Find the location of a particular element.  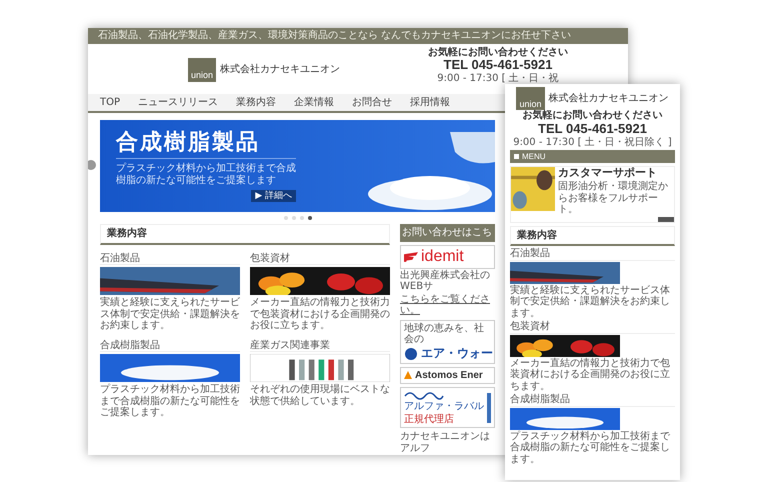

wave-logo-icon is located at coordinates (424, 395).